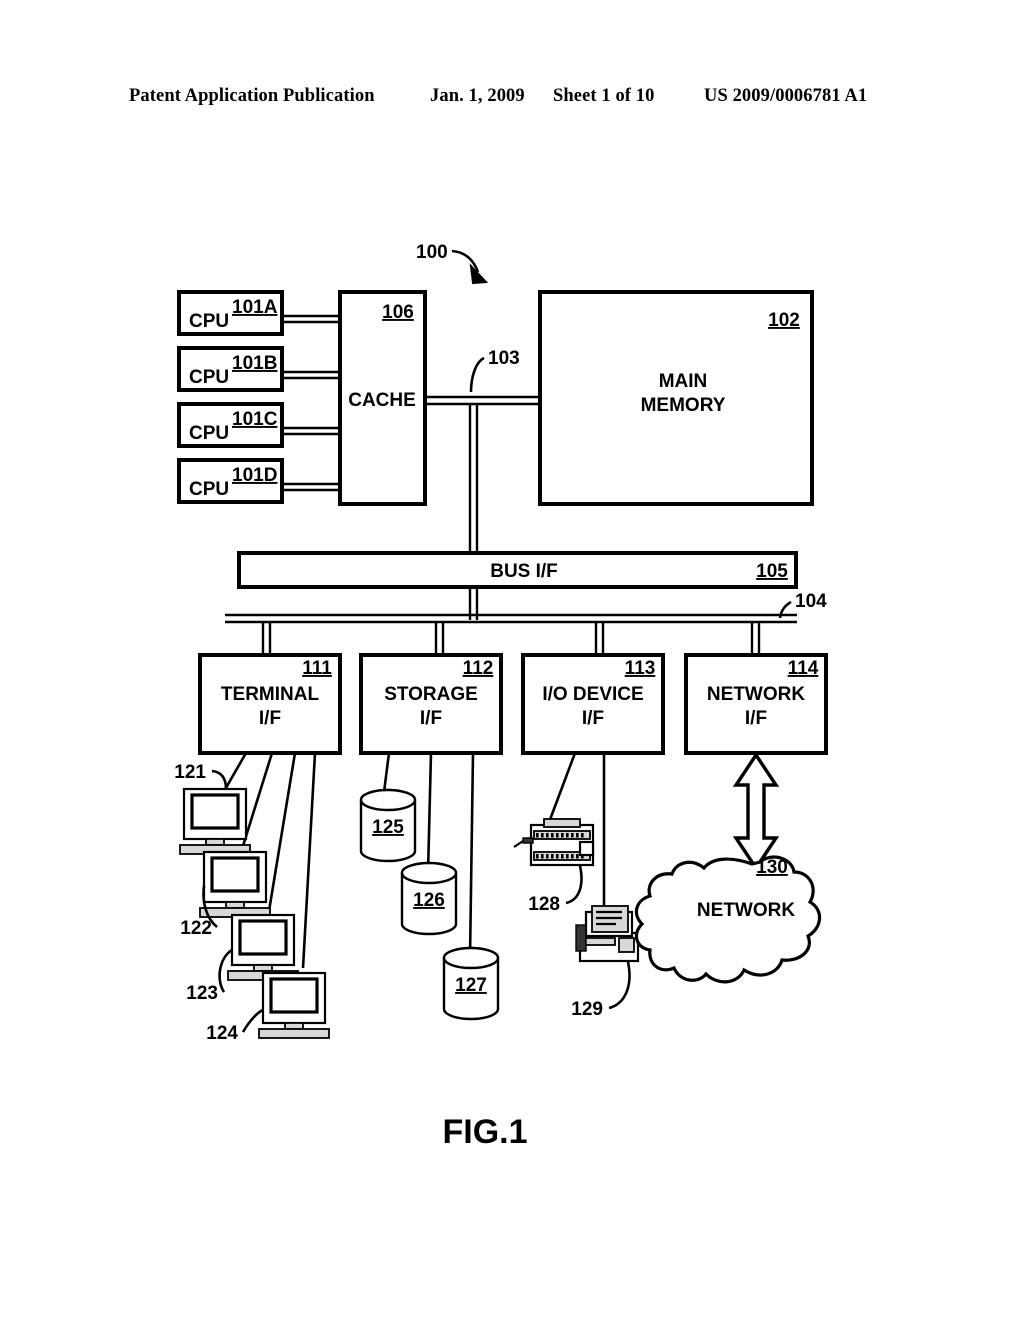 This screenshot has width=1024, height=1320. Describe the element at coordinates (772, 867) in the screenshot. I see `network-cloud-ref: 130` at that location.